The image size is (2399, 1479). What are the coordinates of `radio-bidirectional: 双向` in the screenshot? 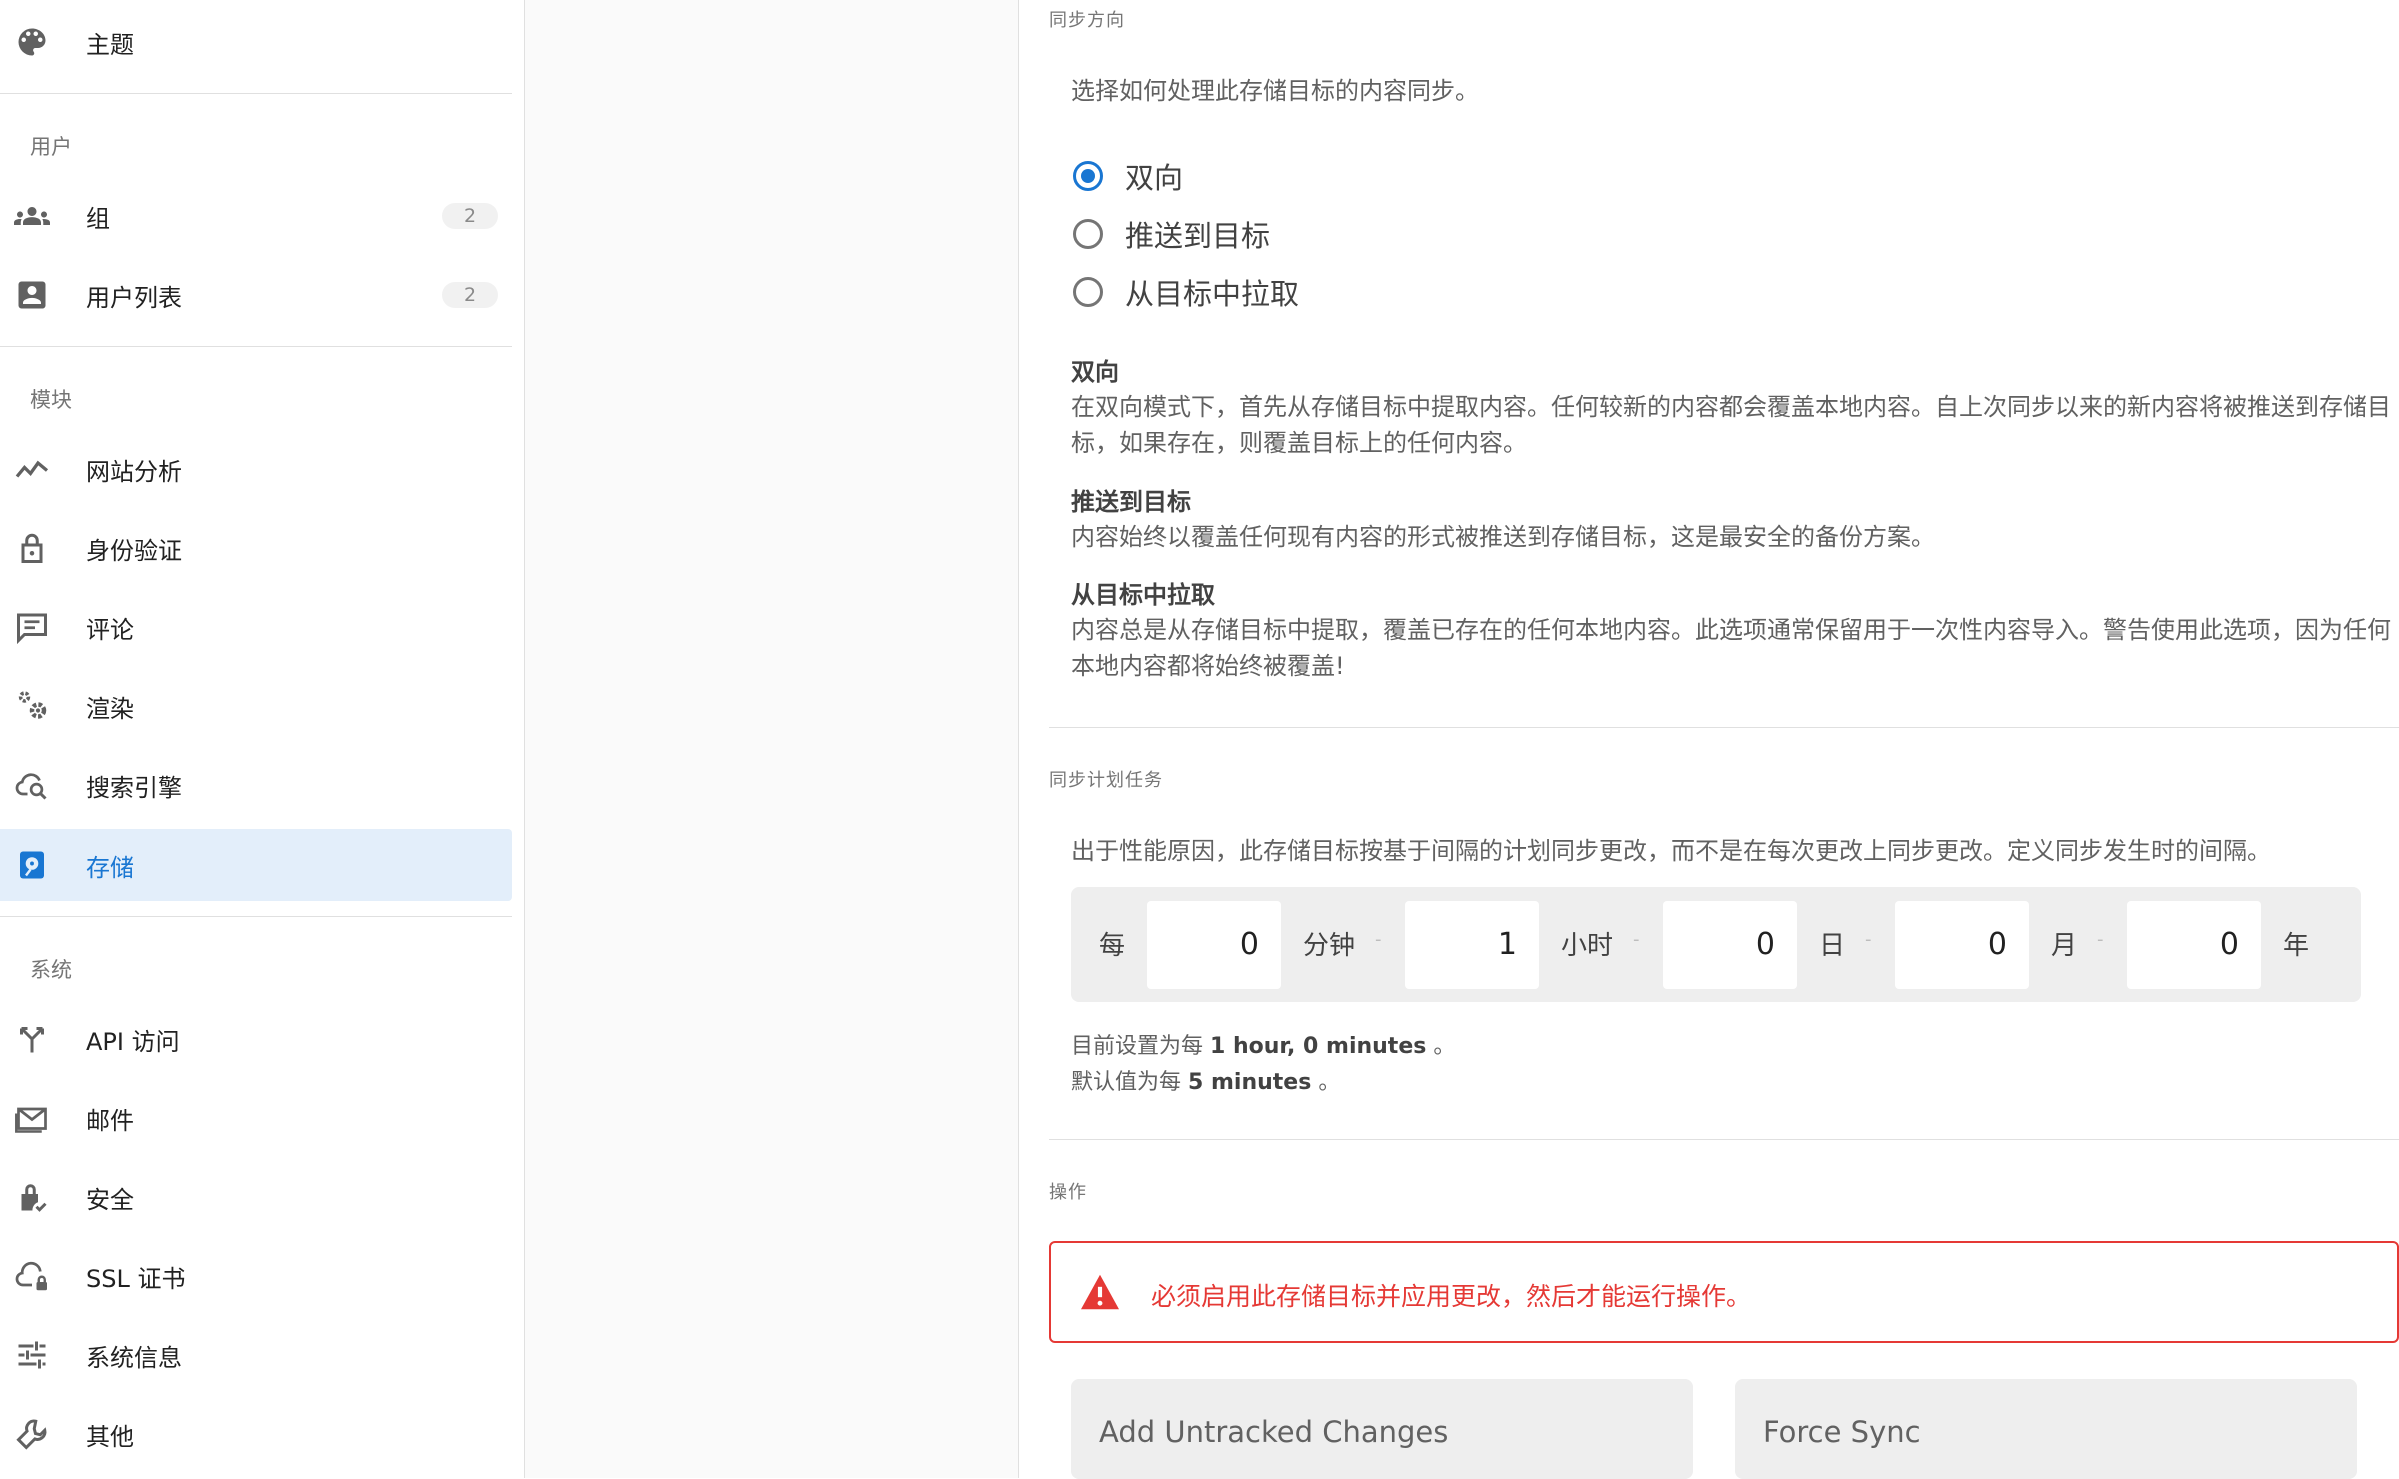 It's located at (1127, 176).